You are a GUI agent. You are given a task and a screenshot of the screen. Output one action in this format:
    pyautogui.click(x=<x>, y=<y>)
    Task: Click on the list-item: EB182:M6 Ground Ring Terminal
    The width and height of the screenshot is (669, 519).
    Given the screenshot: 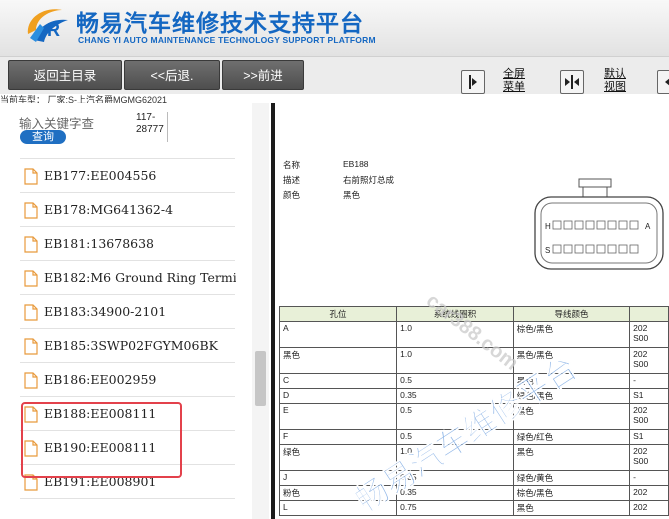 What is the action you would take?
    pyautogui.click(x=128, y=278)
    